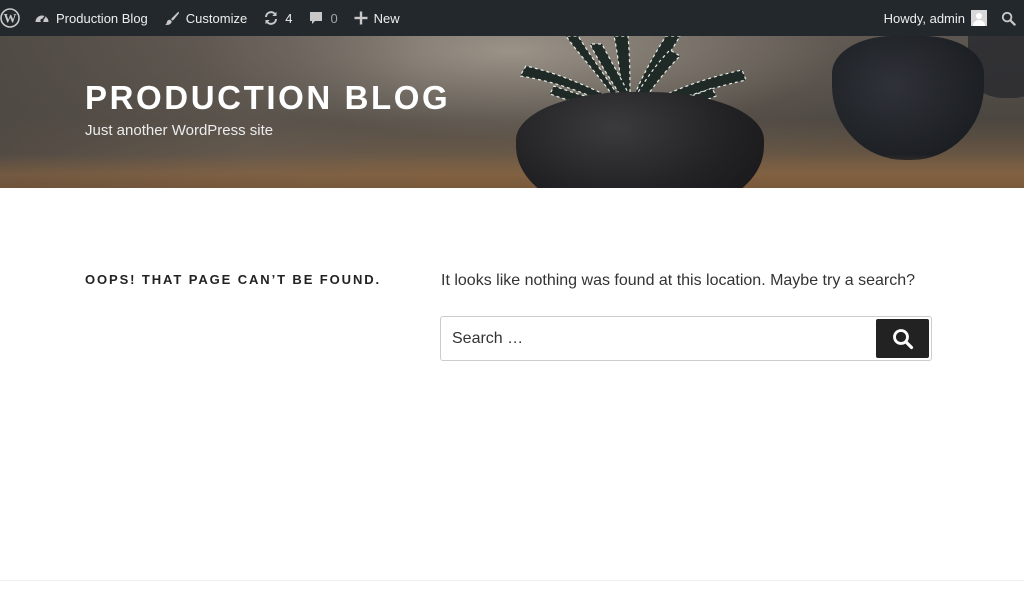 This screenshot has height=610, width=1024. I want to click on svg-text: W, so click(10, 18).